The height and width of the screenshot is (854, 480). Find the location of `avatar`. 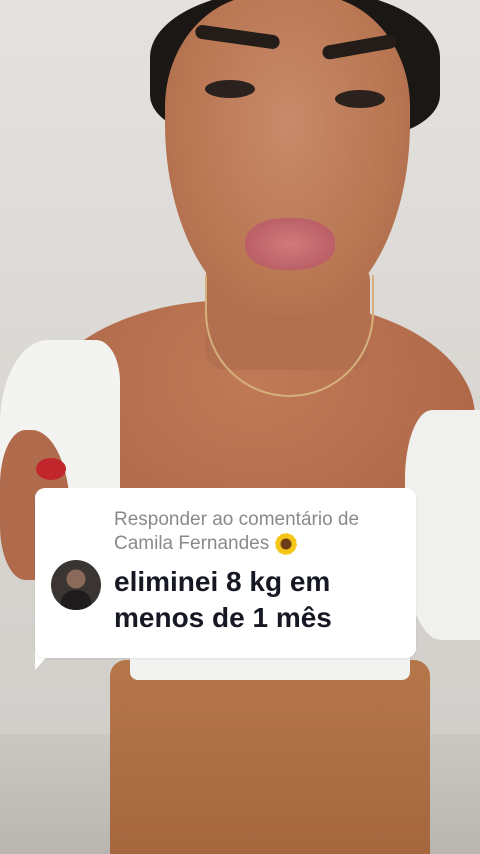

avatar is located at coordinates (76, 585).